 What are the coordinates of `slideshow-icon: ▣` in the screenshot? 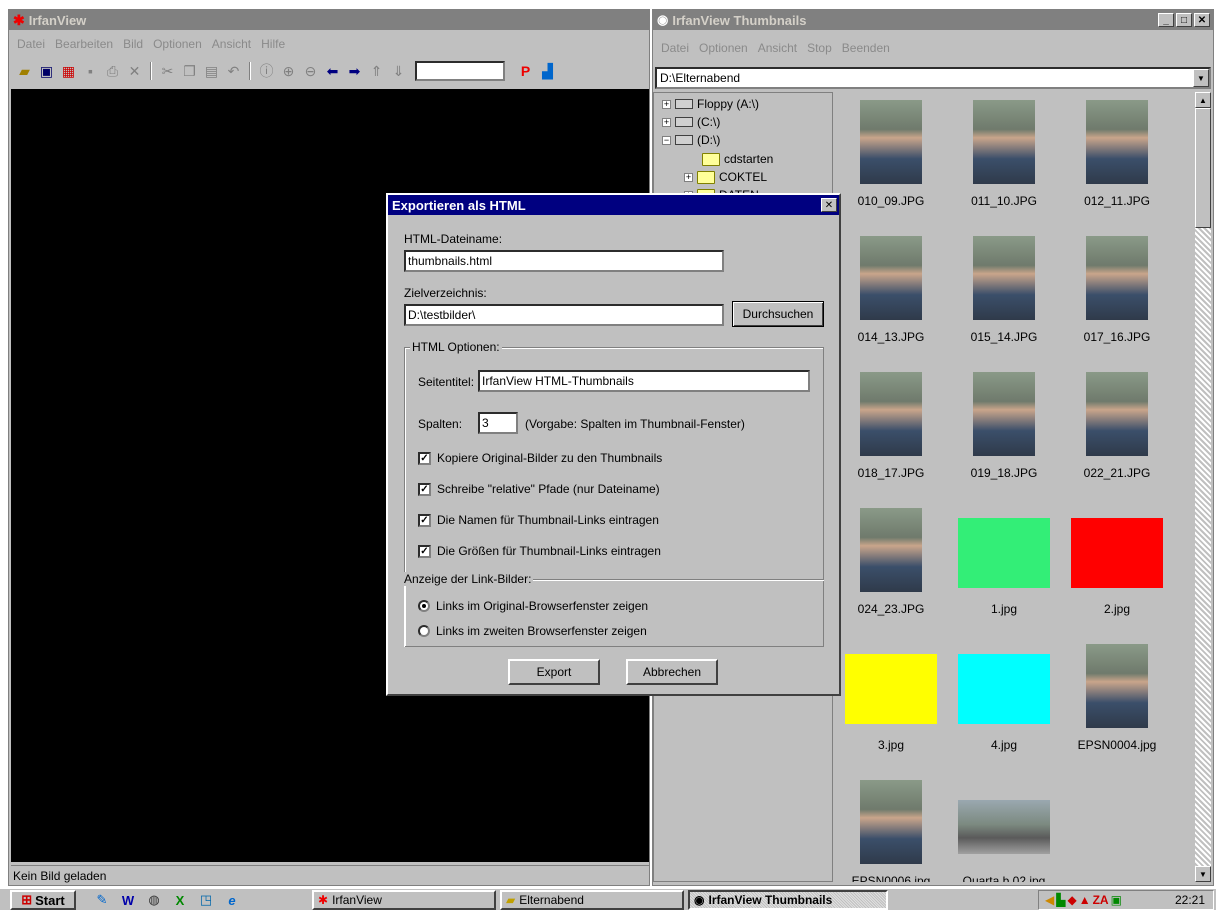 It's located at (46, 71).